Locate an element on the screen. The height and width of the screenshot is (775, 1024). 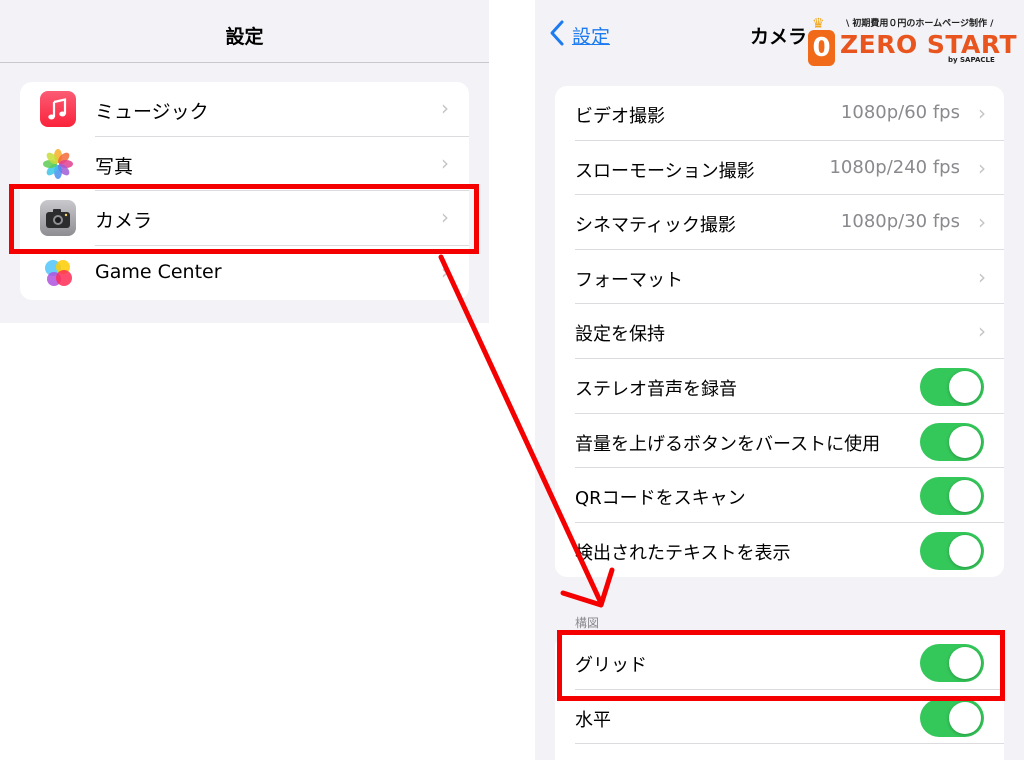
section-header: 構図 is located at coordinates (587, 623).